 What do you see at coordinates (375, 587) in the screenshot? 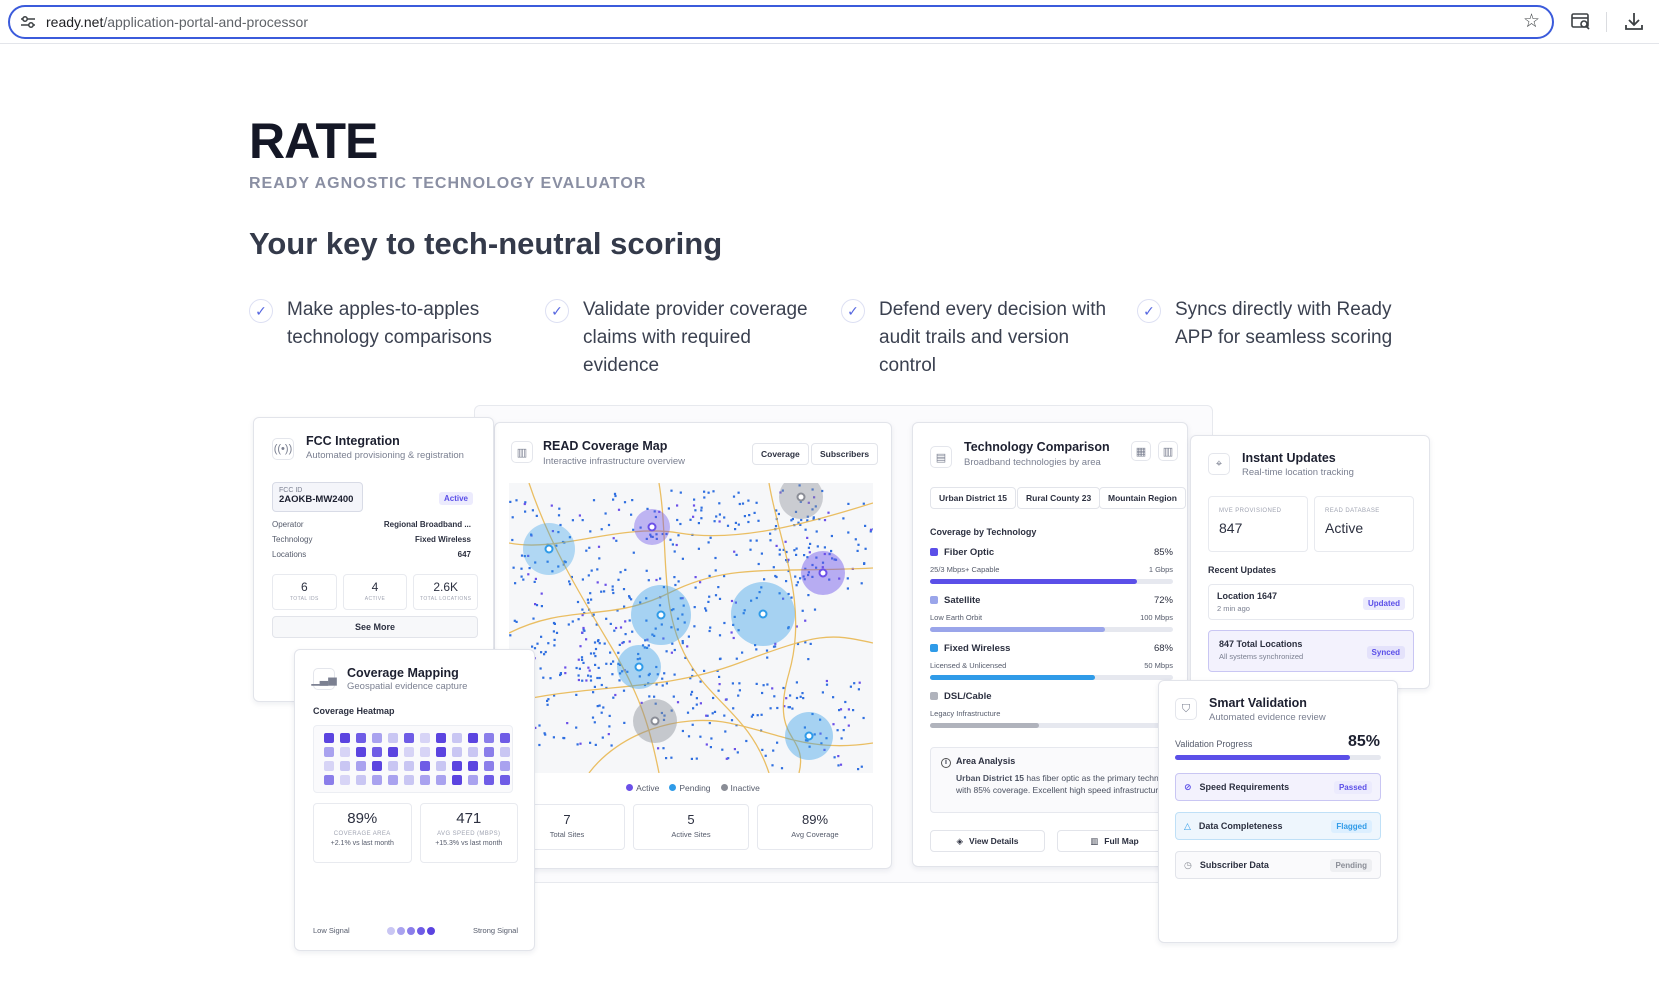
I see `stat-value: 4` at bounding box center [375, 587].